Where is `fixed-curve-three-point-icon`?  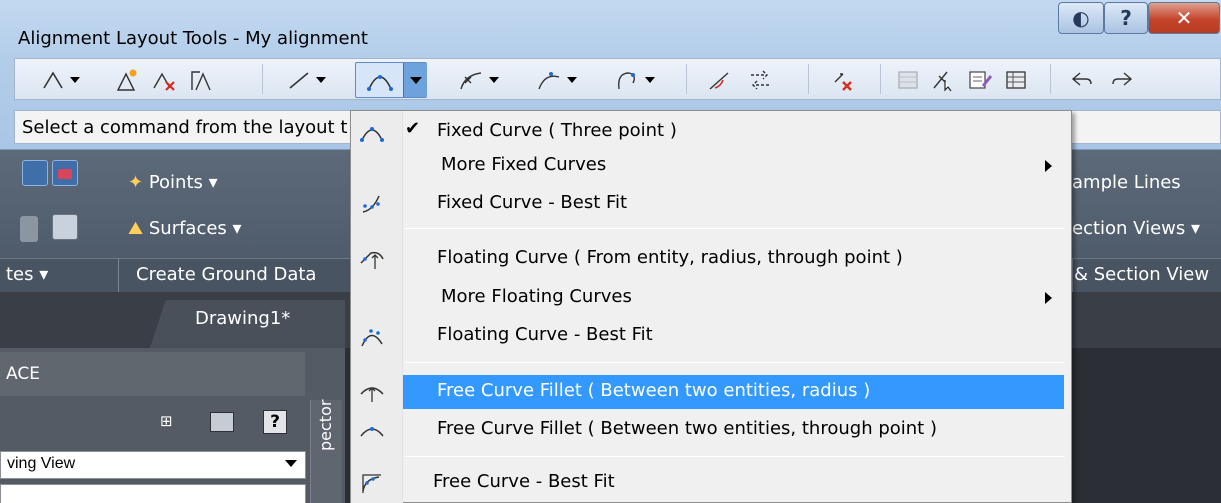
fixed-curve-three-point-icon is located at coordinates (372, 134).